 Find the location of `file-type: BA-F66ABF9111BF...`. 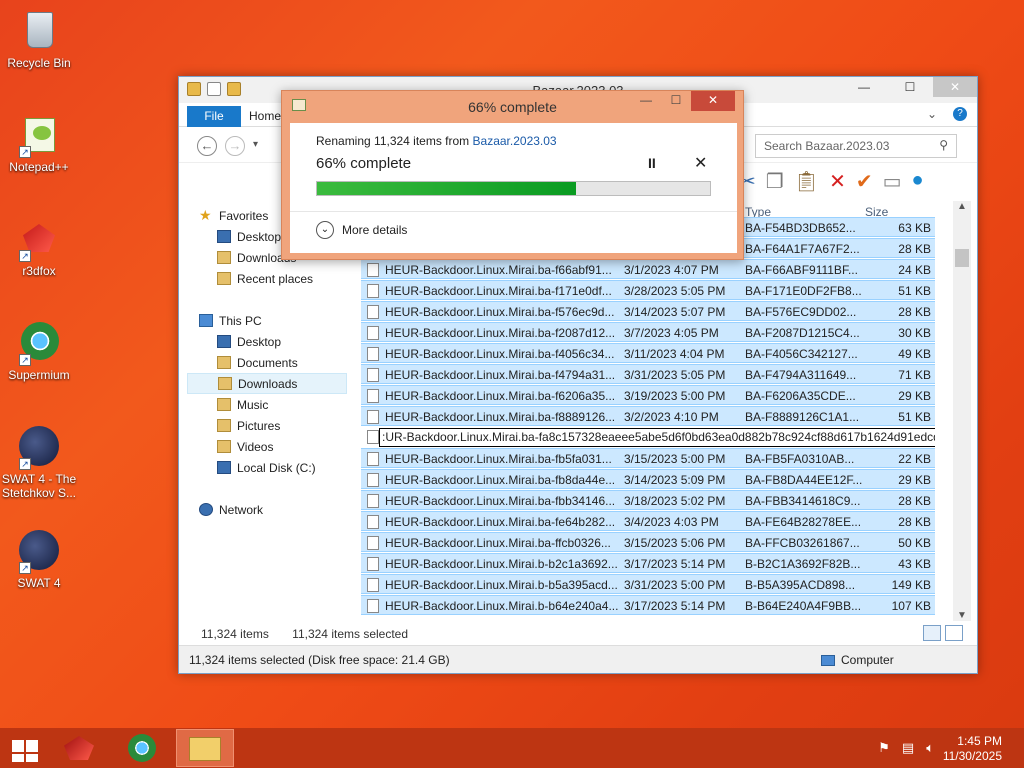

file-type: BA-F66ABF9111BF... is located at coordinates (801, 270).